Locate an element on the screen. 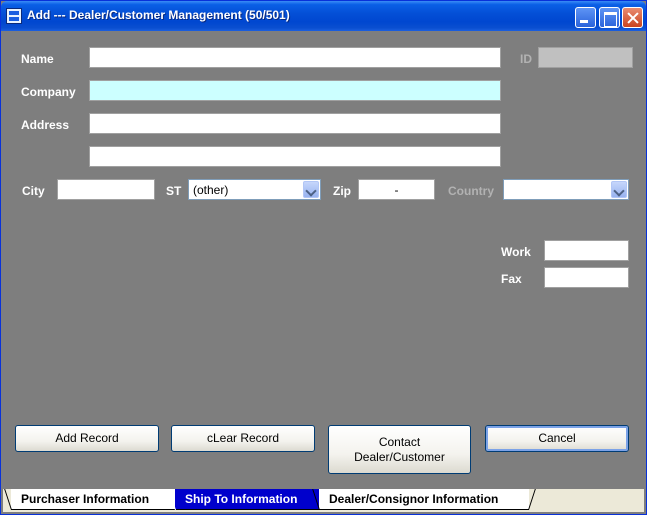  address-line2-input is located at coordinates (295, 156).